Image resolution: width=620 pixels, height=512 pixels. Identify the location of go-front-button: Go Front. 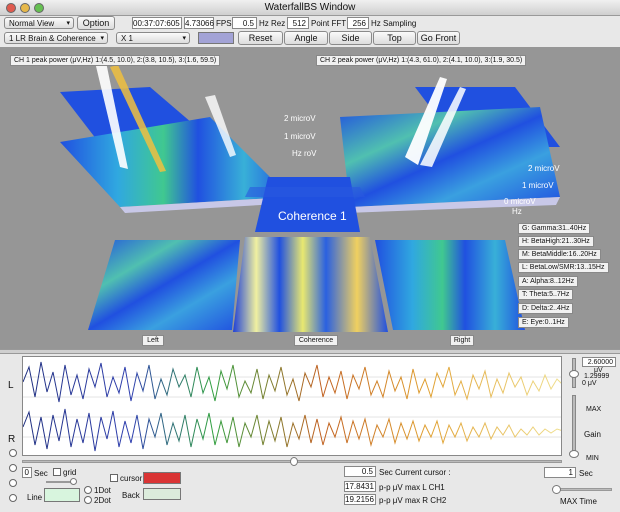
(438, 38).